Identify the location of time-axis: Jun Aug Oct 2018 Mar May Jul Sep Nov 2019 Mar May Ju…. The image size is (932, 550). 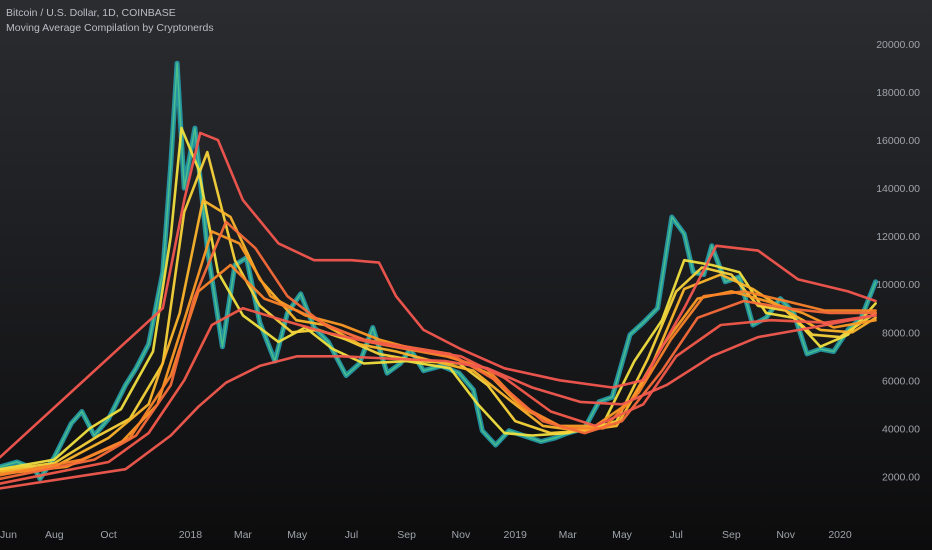
(426, 535).